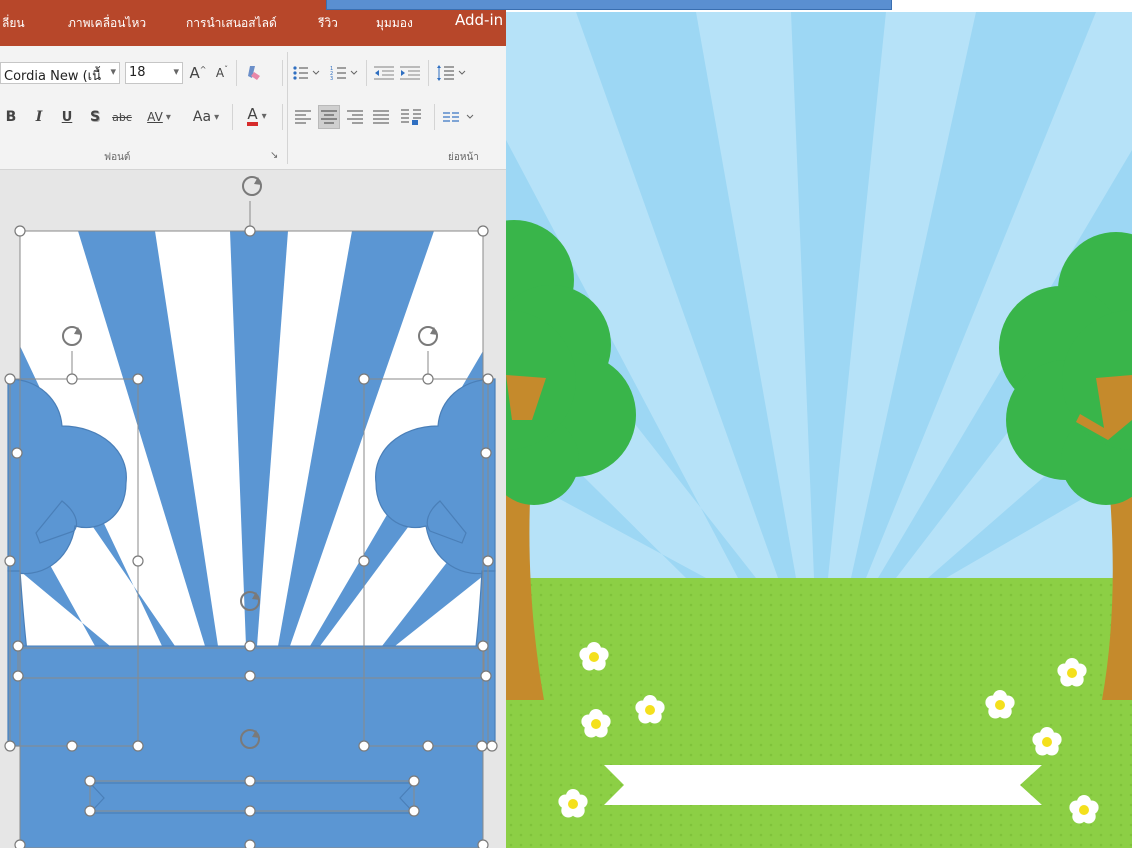 The image size is (1132, 848). I want to click on clear-formatting-icon, so click(254, 73).